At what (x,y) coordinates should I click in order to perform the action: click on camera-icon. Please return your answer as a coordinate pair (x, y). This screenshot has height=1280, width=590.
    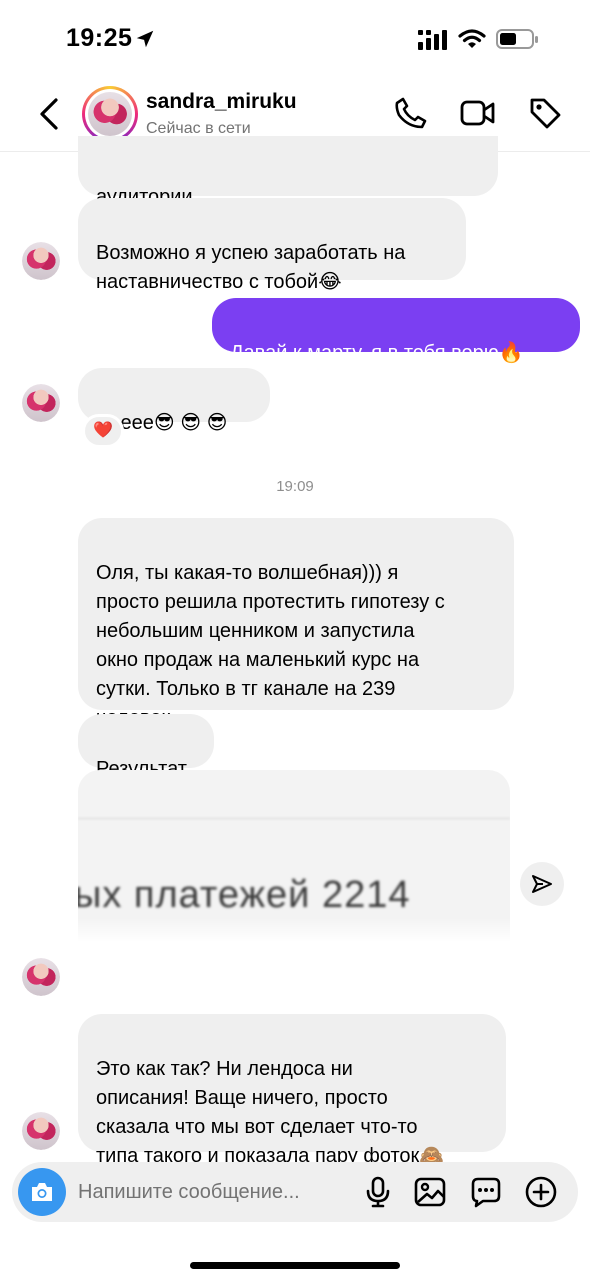
    Looking at the image, I should click on (42, 1192).